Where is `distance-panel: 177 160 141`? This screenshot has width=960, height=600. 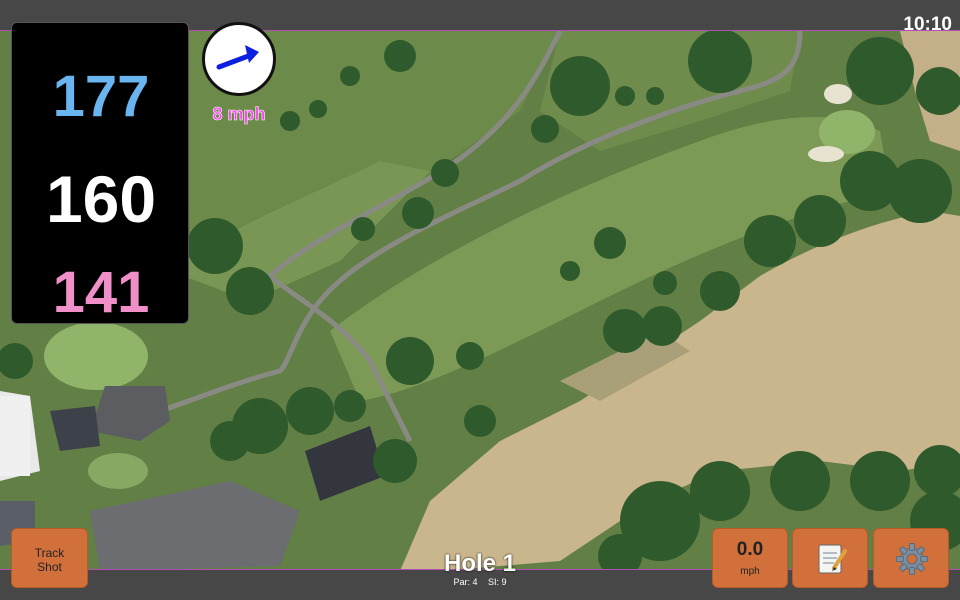
distance-panel: 177 160 141 is located at coordinates (100, 173).